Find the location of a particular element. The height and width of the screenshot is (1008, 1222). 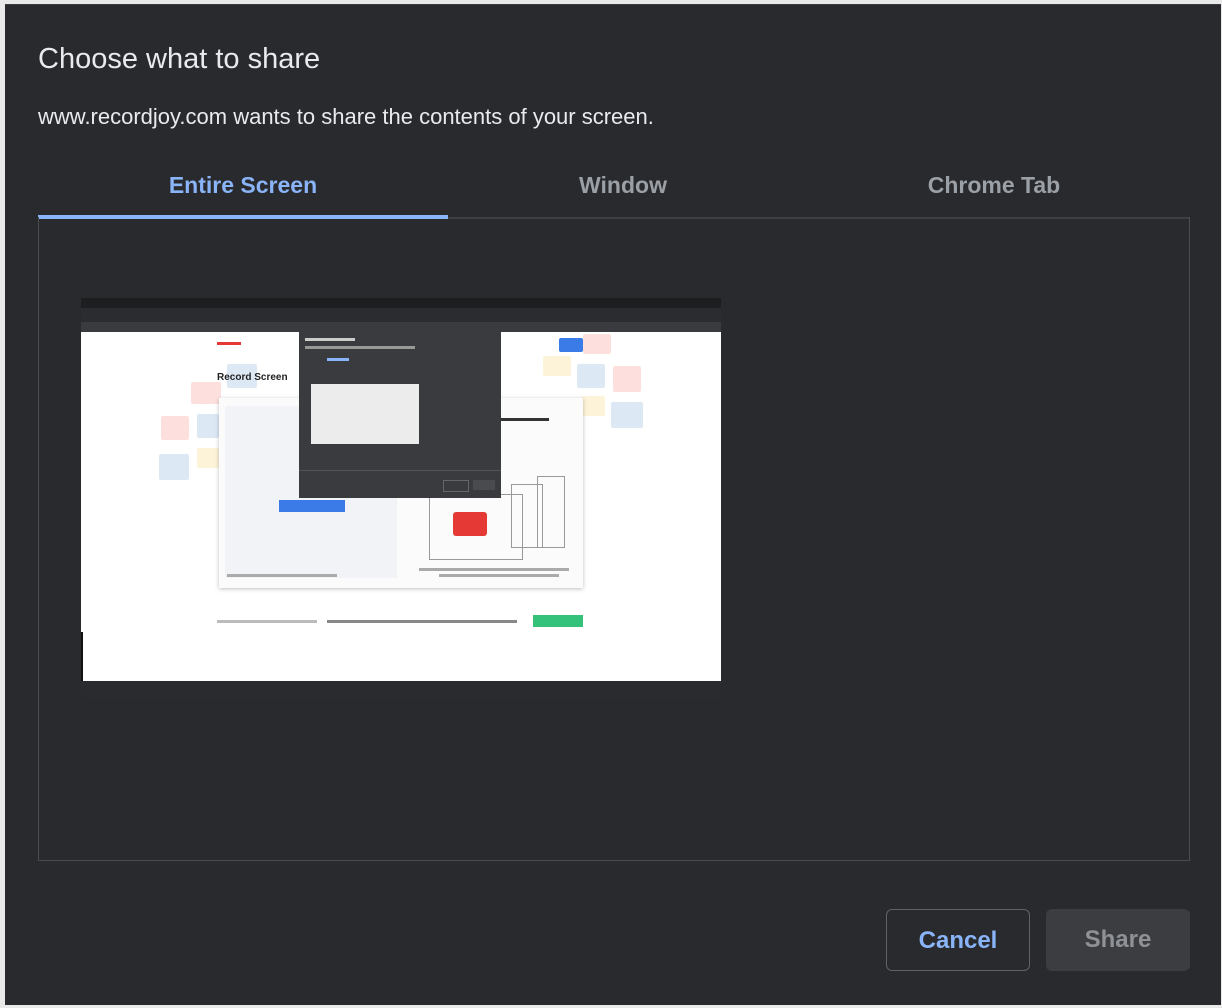

preview-edge is located at coordinates (82, 657).